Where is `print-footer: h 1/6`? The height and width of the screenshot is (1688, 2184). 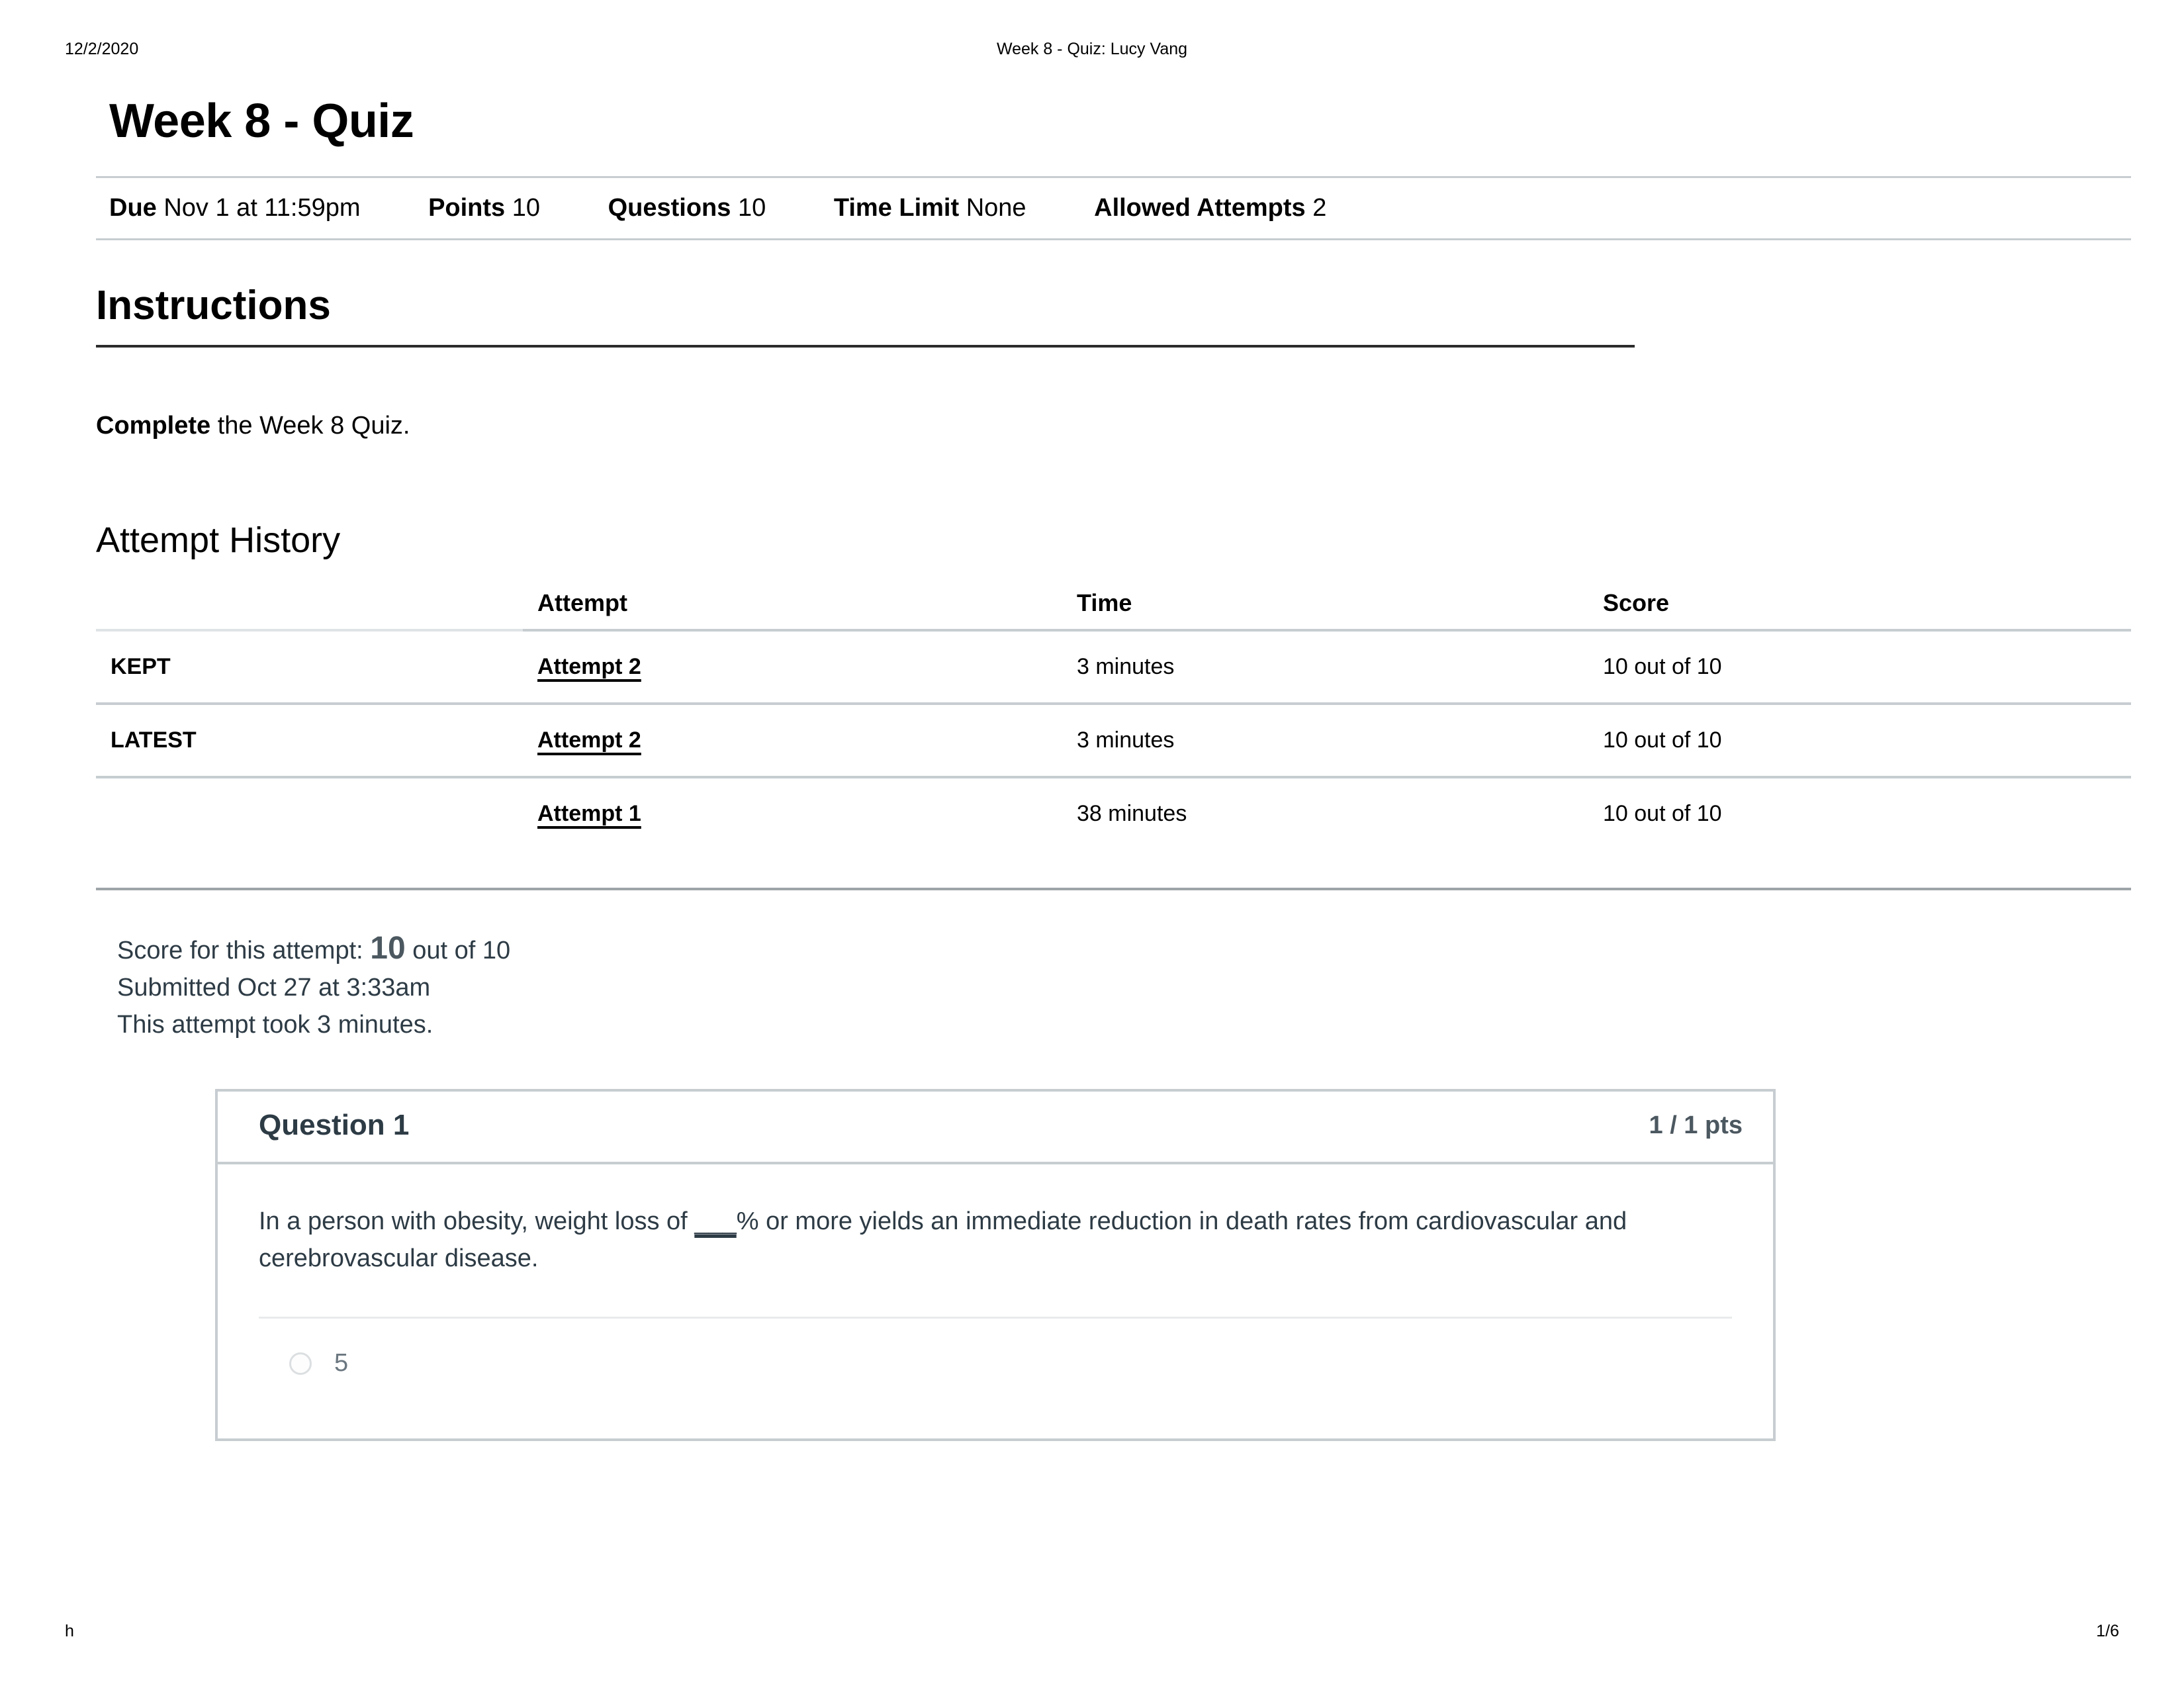
print-footer: h 1/6 is located at coordinates (1092, 1635).